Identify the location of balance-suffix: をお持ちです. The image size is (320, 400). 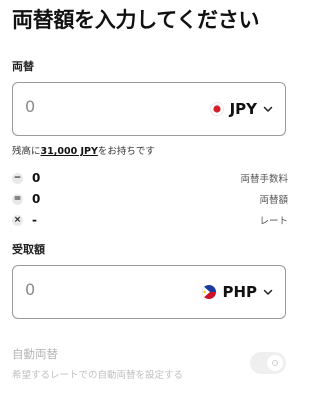
(126, 151).